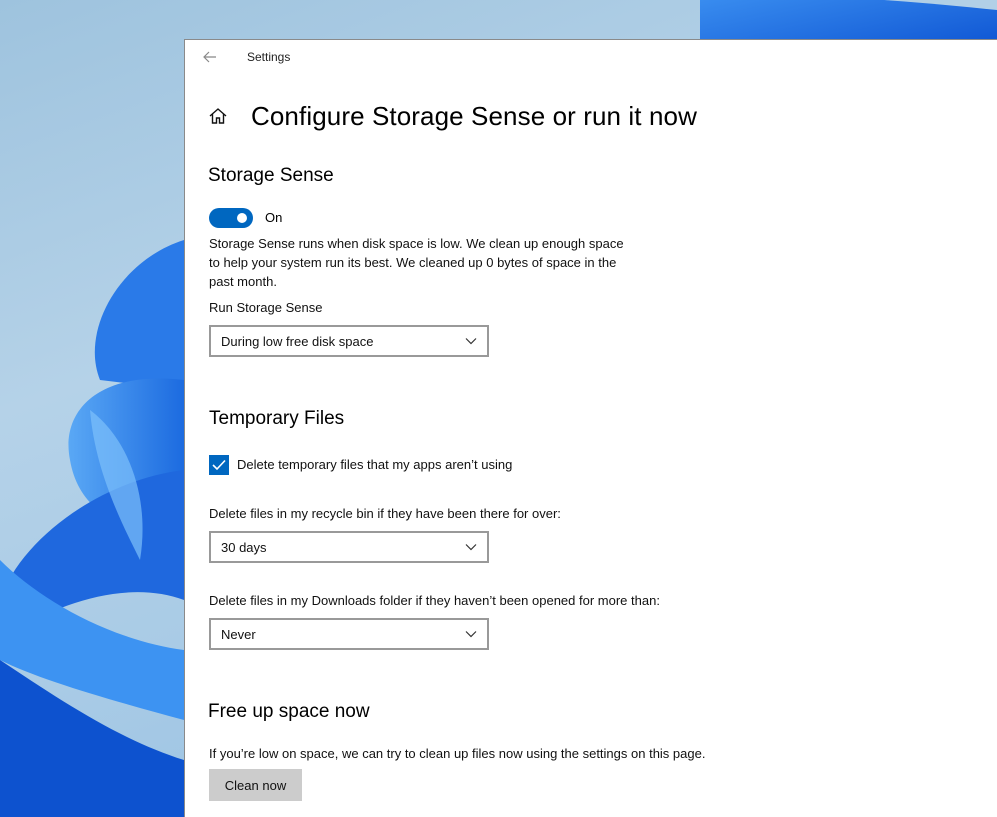 This screenshot has height=817, width=997. Describe the element at coordinates (591, 57) in the screenshot. I see `title-bar: Settings` at that location.